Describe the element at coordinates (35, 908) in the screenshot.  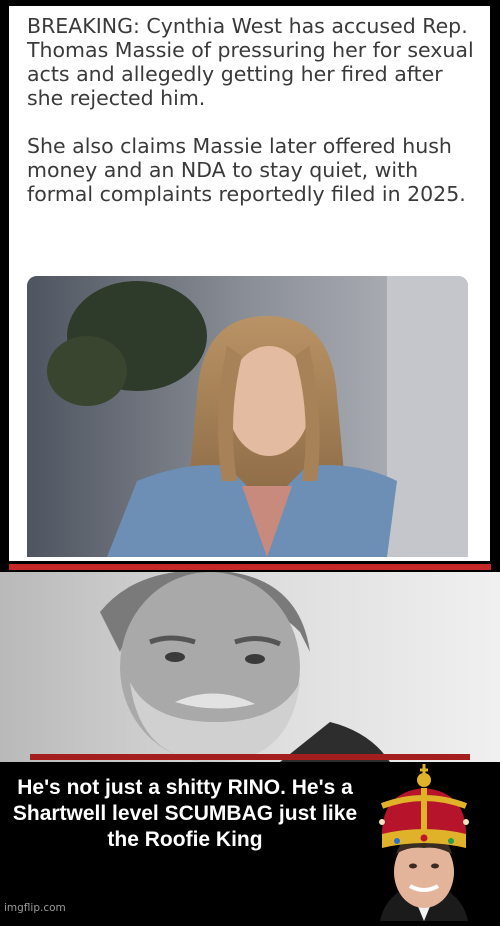
I see `imgflip-watermark: imgflip.com` at that location.